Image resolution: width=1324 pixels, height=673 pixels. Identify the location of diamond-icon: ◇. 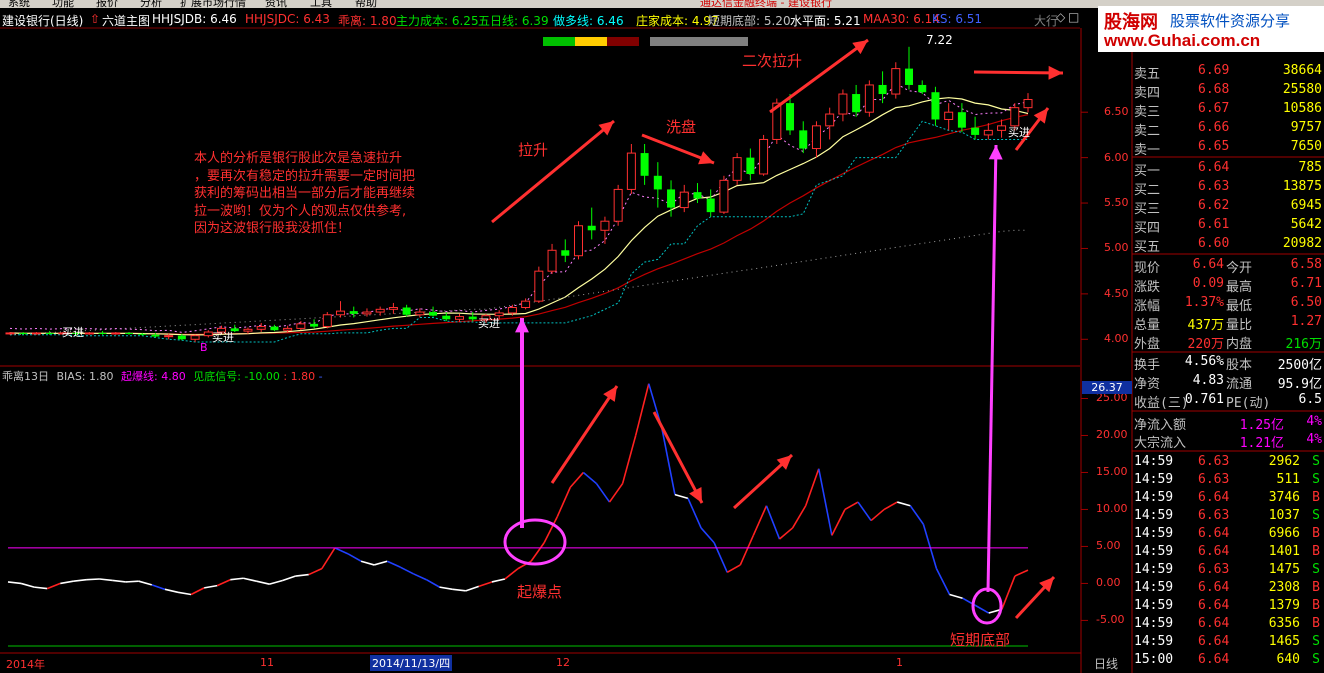
(1060, 17).